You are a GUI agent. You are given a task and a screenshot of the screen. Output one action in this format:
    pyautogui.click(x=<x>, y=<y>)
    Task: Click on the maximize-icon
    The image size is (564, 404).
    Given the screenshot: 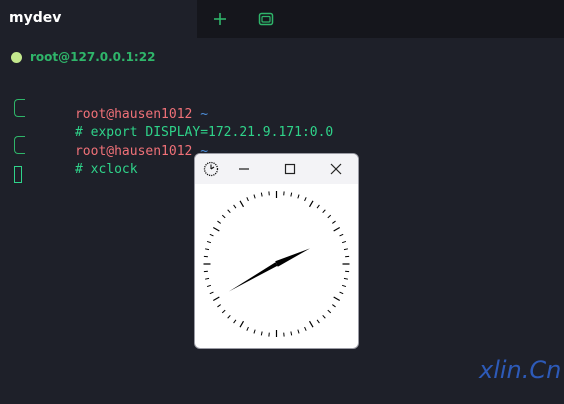 What is the action you would take?
    pyautogui.click(x=290, y=169)
    